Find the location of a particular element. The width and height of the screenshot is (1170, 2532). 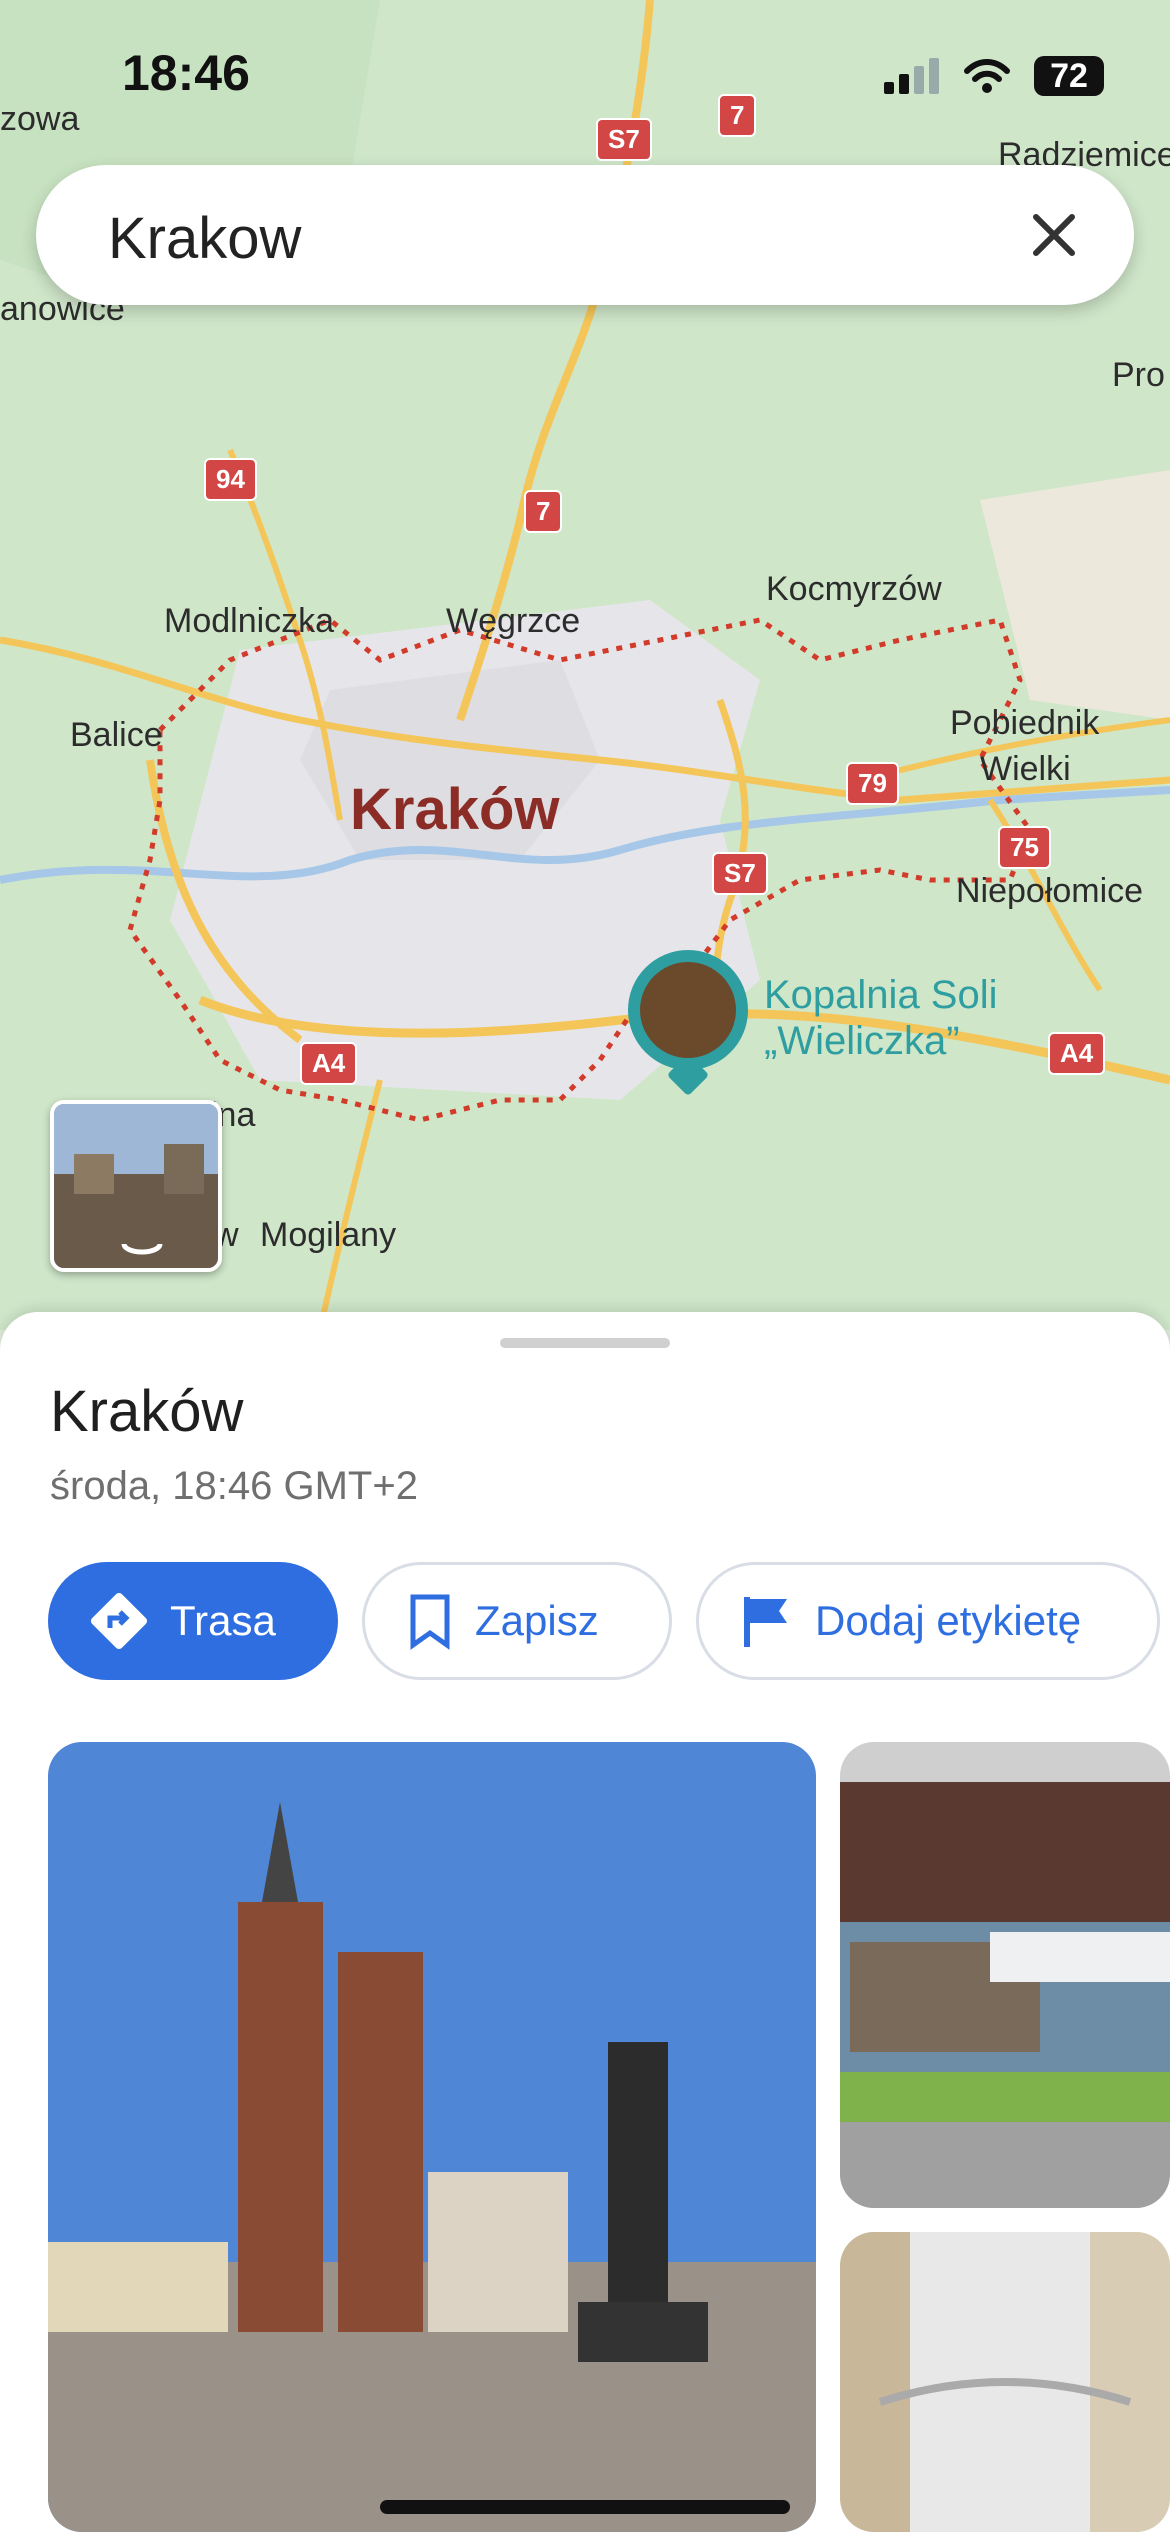

map-place-label: Pobiednik is located at coordinates (1025, 723).